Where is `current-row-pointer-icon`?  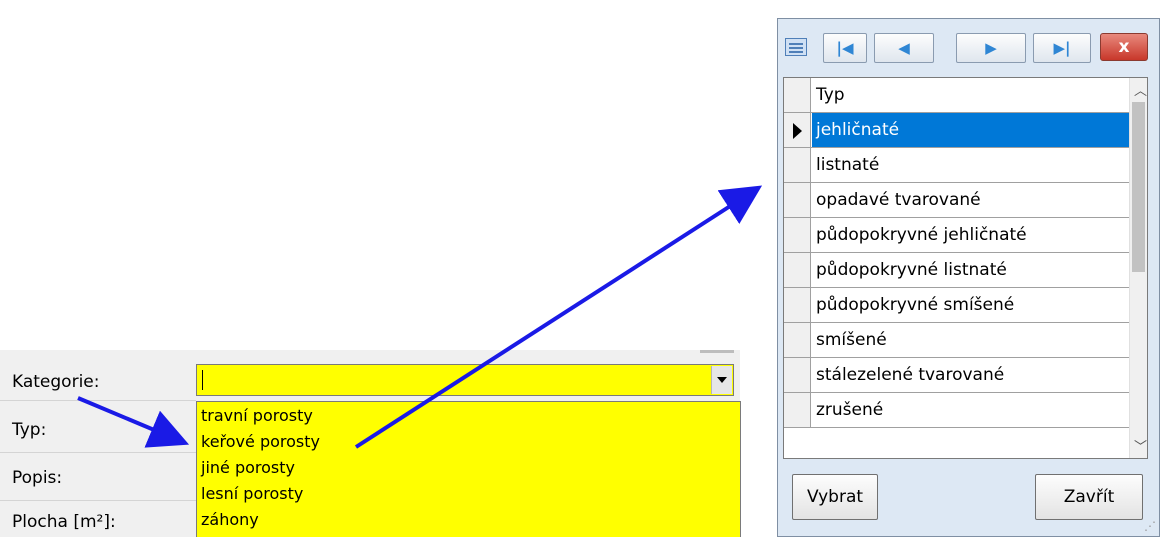 current-row-pointer-icon is located at coordinates (797, 131).